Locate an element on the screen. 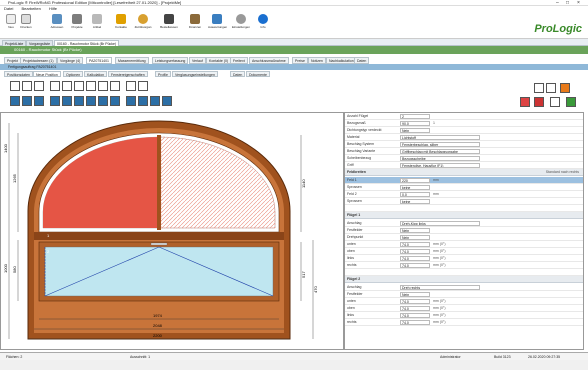 Image resolution: width=588 pixels, height=370 pixels. property-row: Drehpunkt Nein is located at coordinates (464, 237).